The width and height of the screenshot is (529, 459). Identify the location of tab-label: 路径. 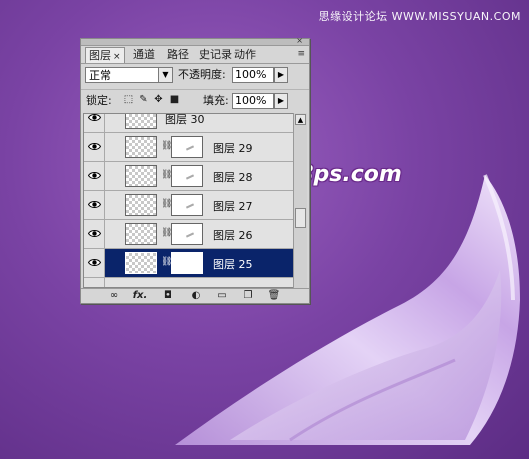
(178, 54).